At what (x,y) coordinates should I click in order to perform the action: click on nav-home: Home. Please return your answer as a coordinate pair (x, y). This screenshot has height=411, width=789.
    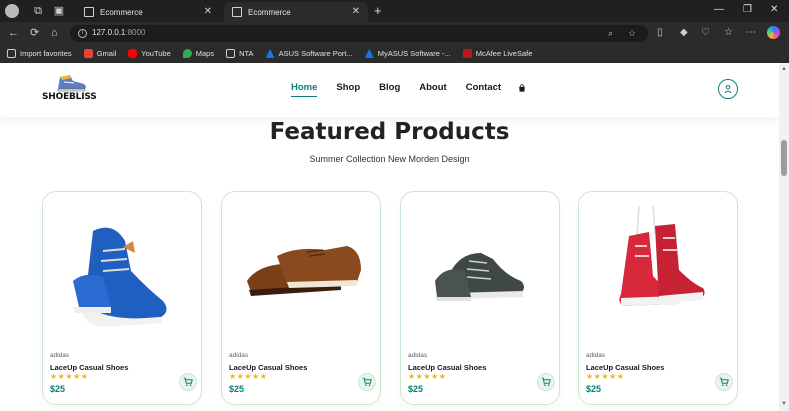
    Looking at the image, I should click on (304, 89).